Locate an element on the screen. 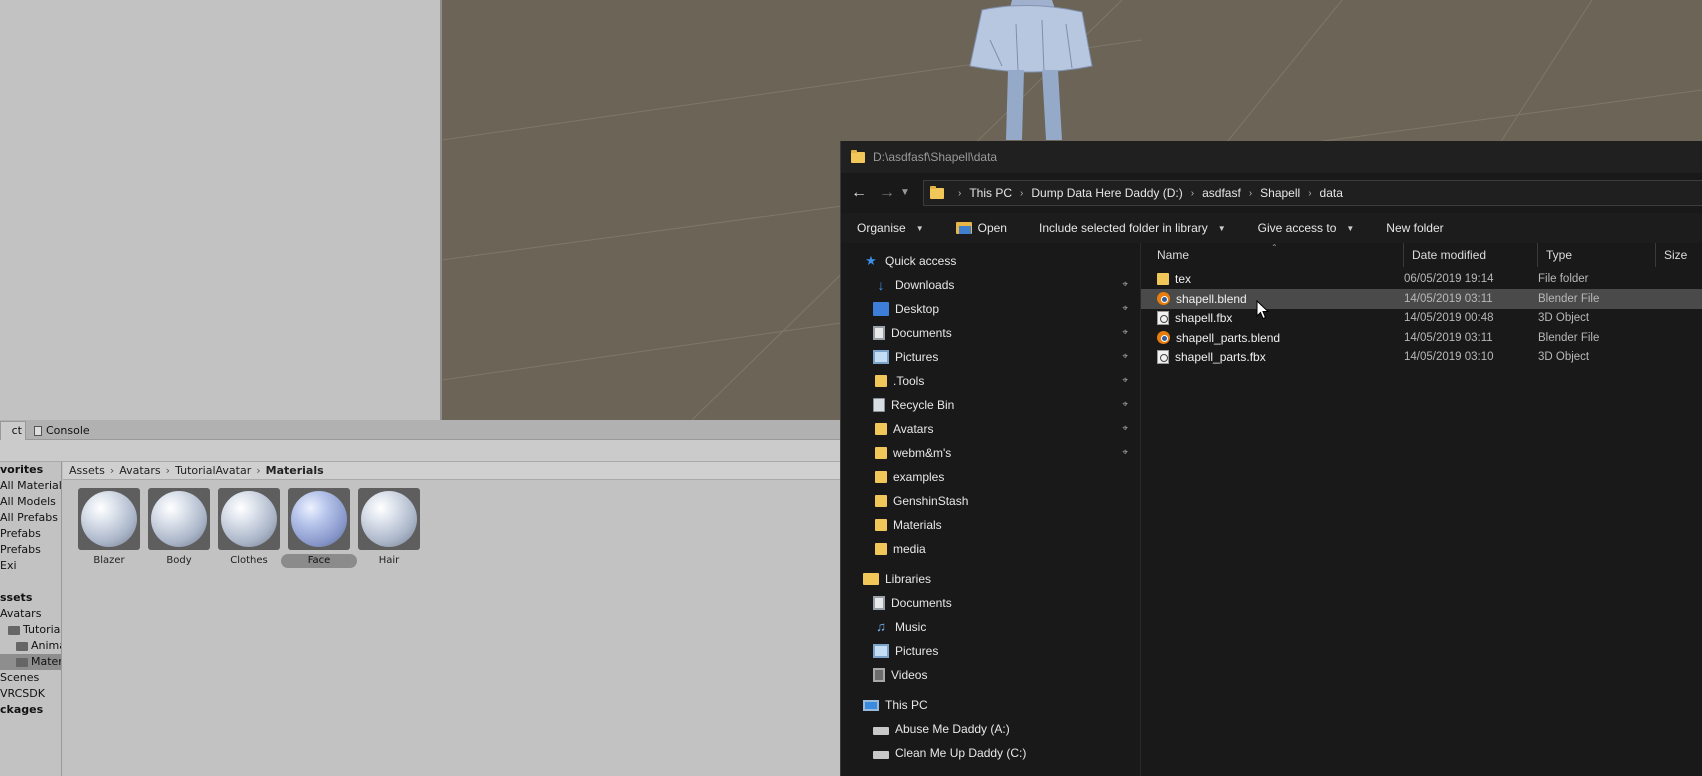 The height and width of the screenshot is (776, 1702). material-asset: Blazer is located at coordinates (109, 528).